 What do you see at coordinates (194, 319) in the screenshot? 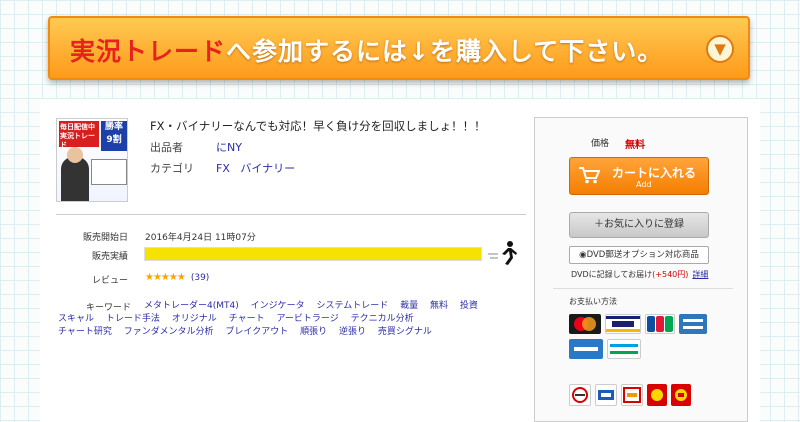
I see `keyword-link: オリジナル` at bounding box center [194, 319].